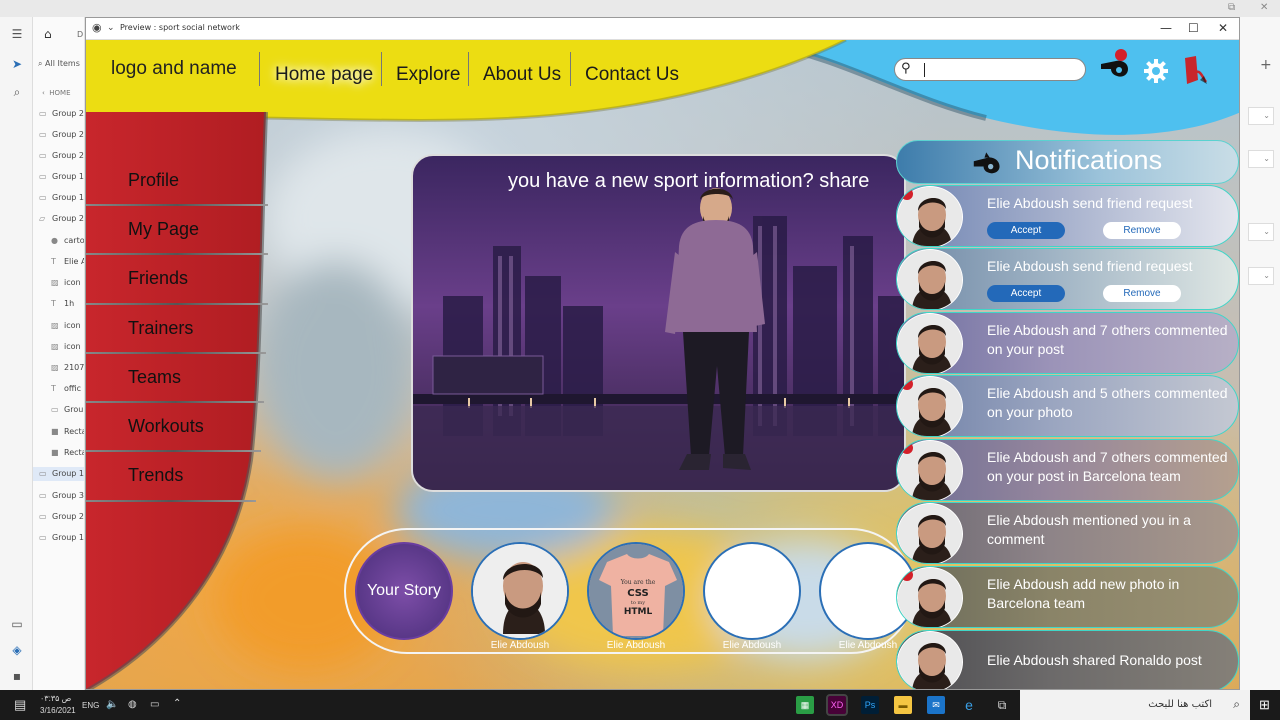 This screenshot has height=720, width=1280. Describe the element at coordinates (67, 410) in the screenshot. I see `layer-row: ▭ Grou` at that location.